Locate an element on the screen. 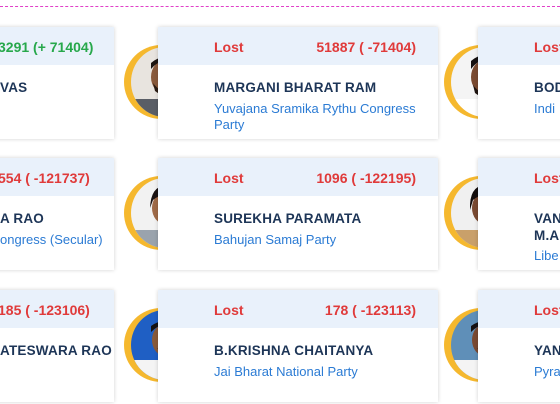 This screenshot has height=404, width=560. party-name: Yuvajana Sramika Rythu Congress is located at coordinates (315, 109).